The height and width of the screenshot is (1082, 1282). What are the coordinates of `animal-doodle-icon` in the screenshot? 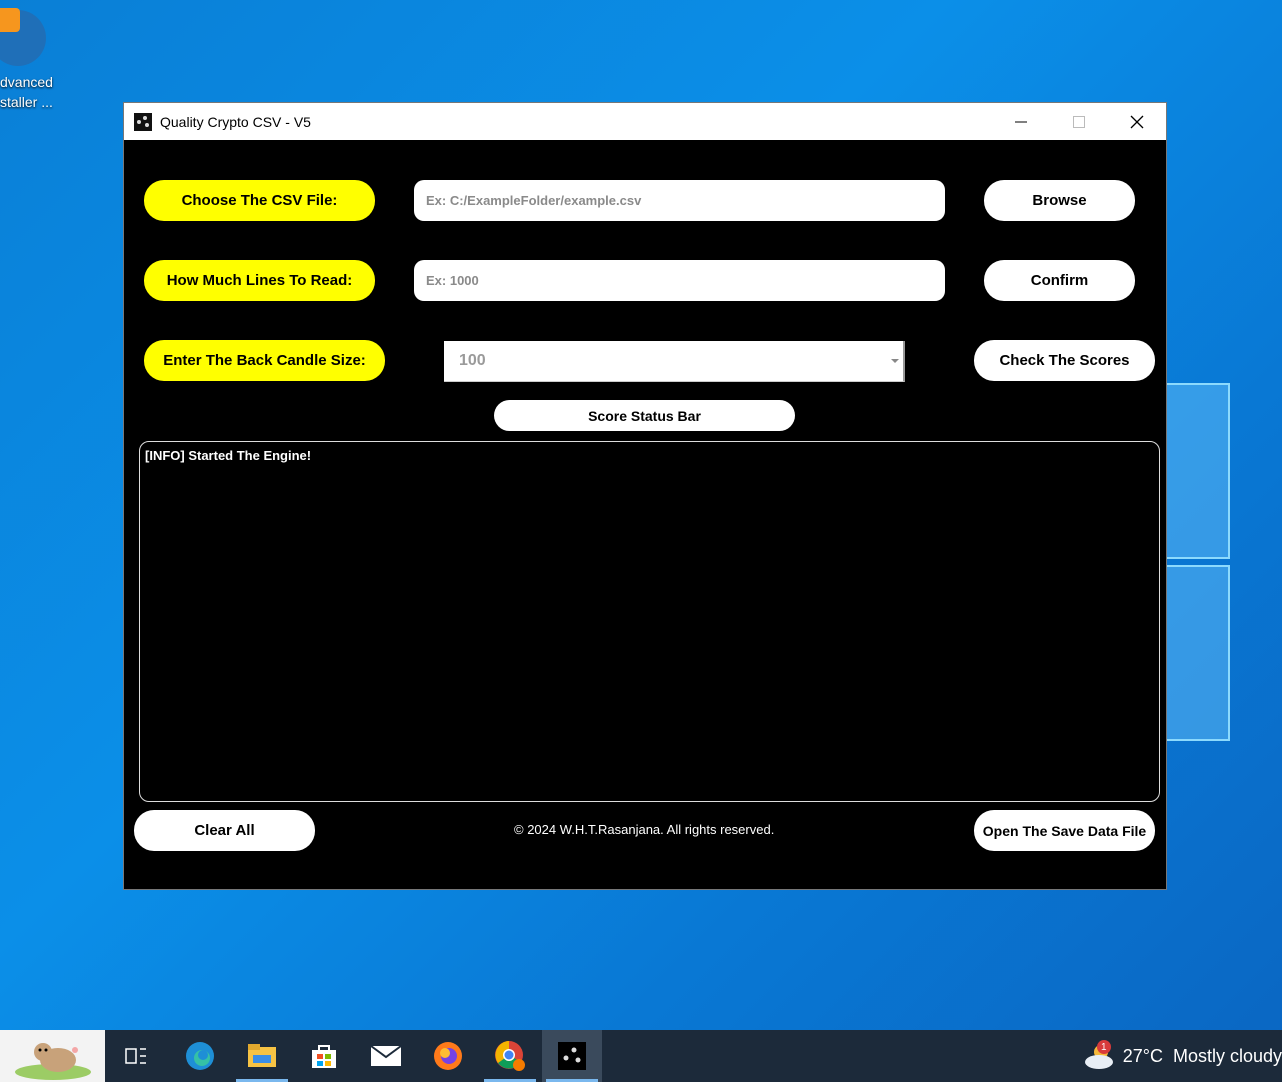 It's located at (52, 1061).